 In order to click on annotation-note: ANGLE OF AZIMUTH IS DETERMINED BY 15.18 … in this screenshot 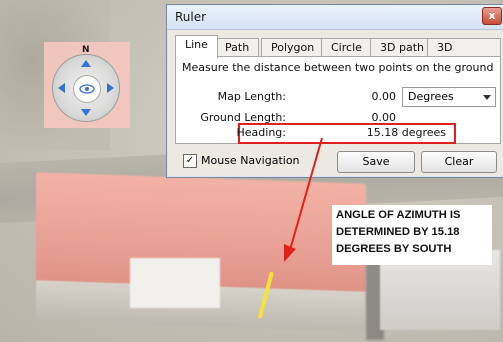, I will do `click(412, 235)`.